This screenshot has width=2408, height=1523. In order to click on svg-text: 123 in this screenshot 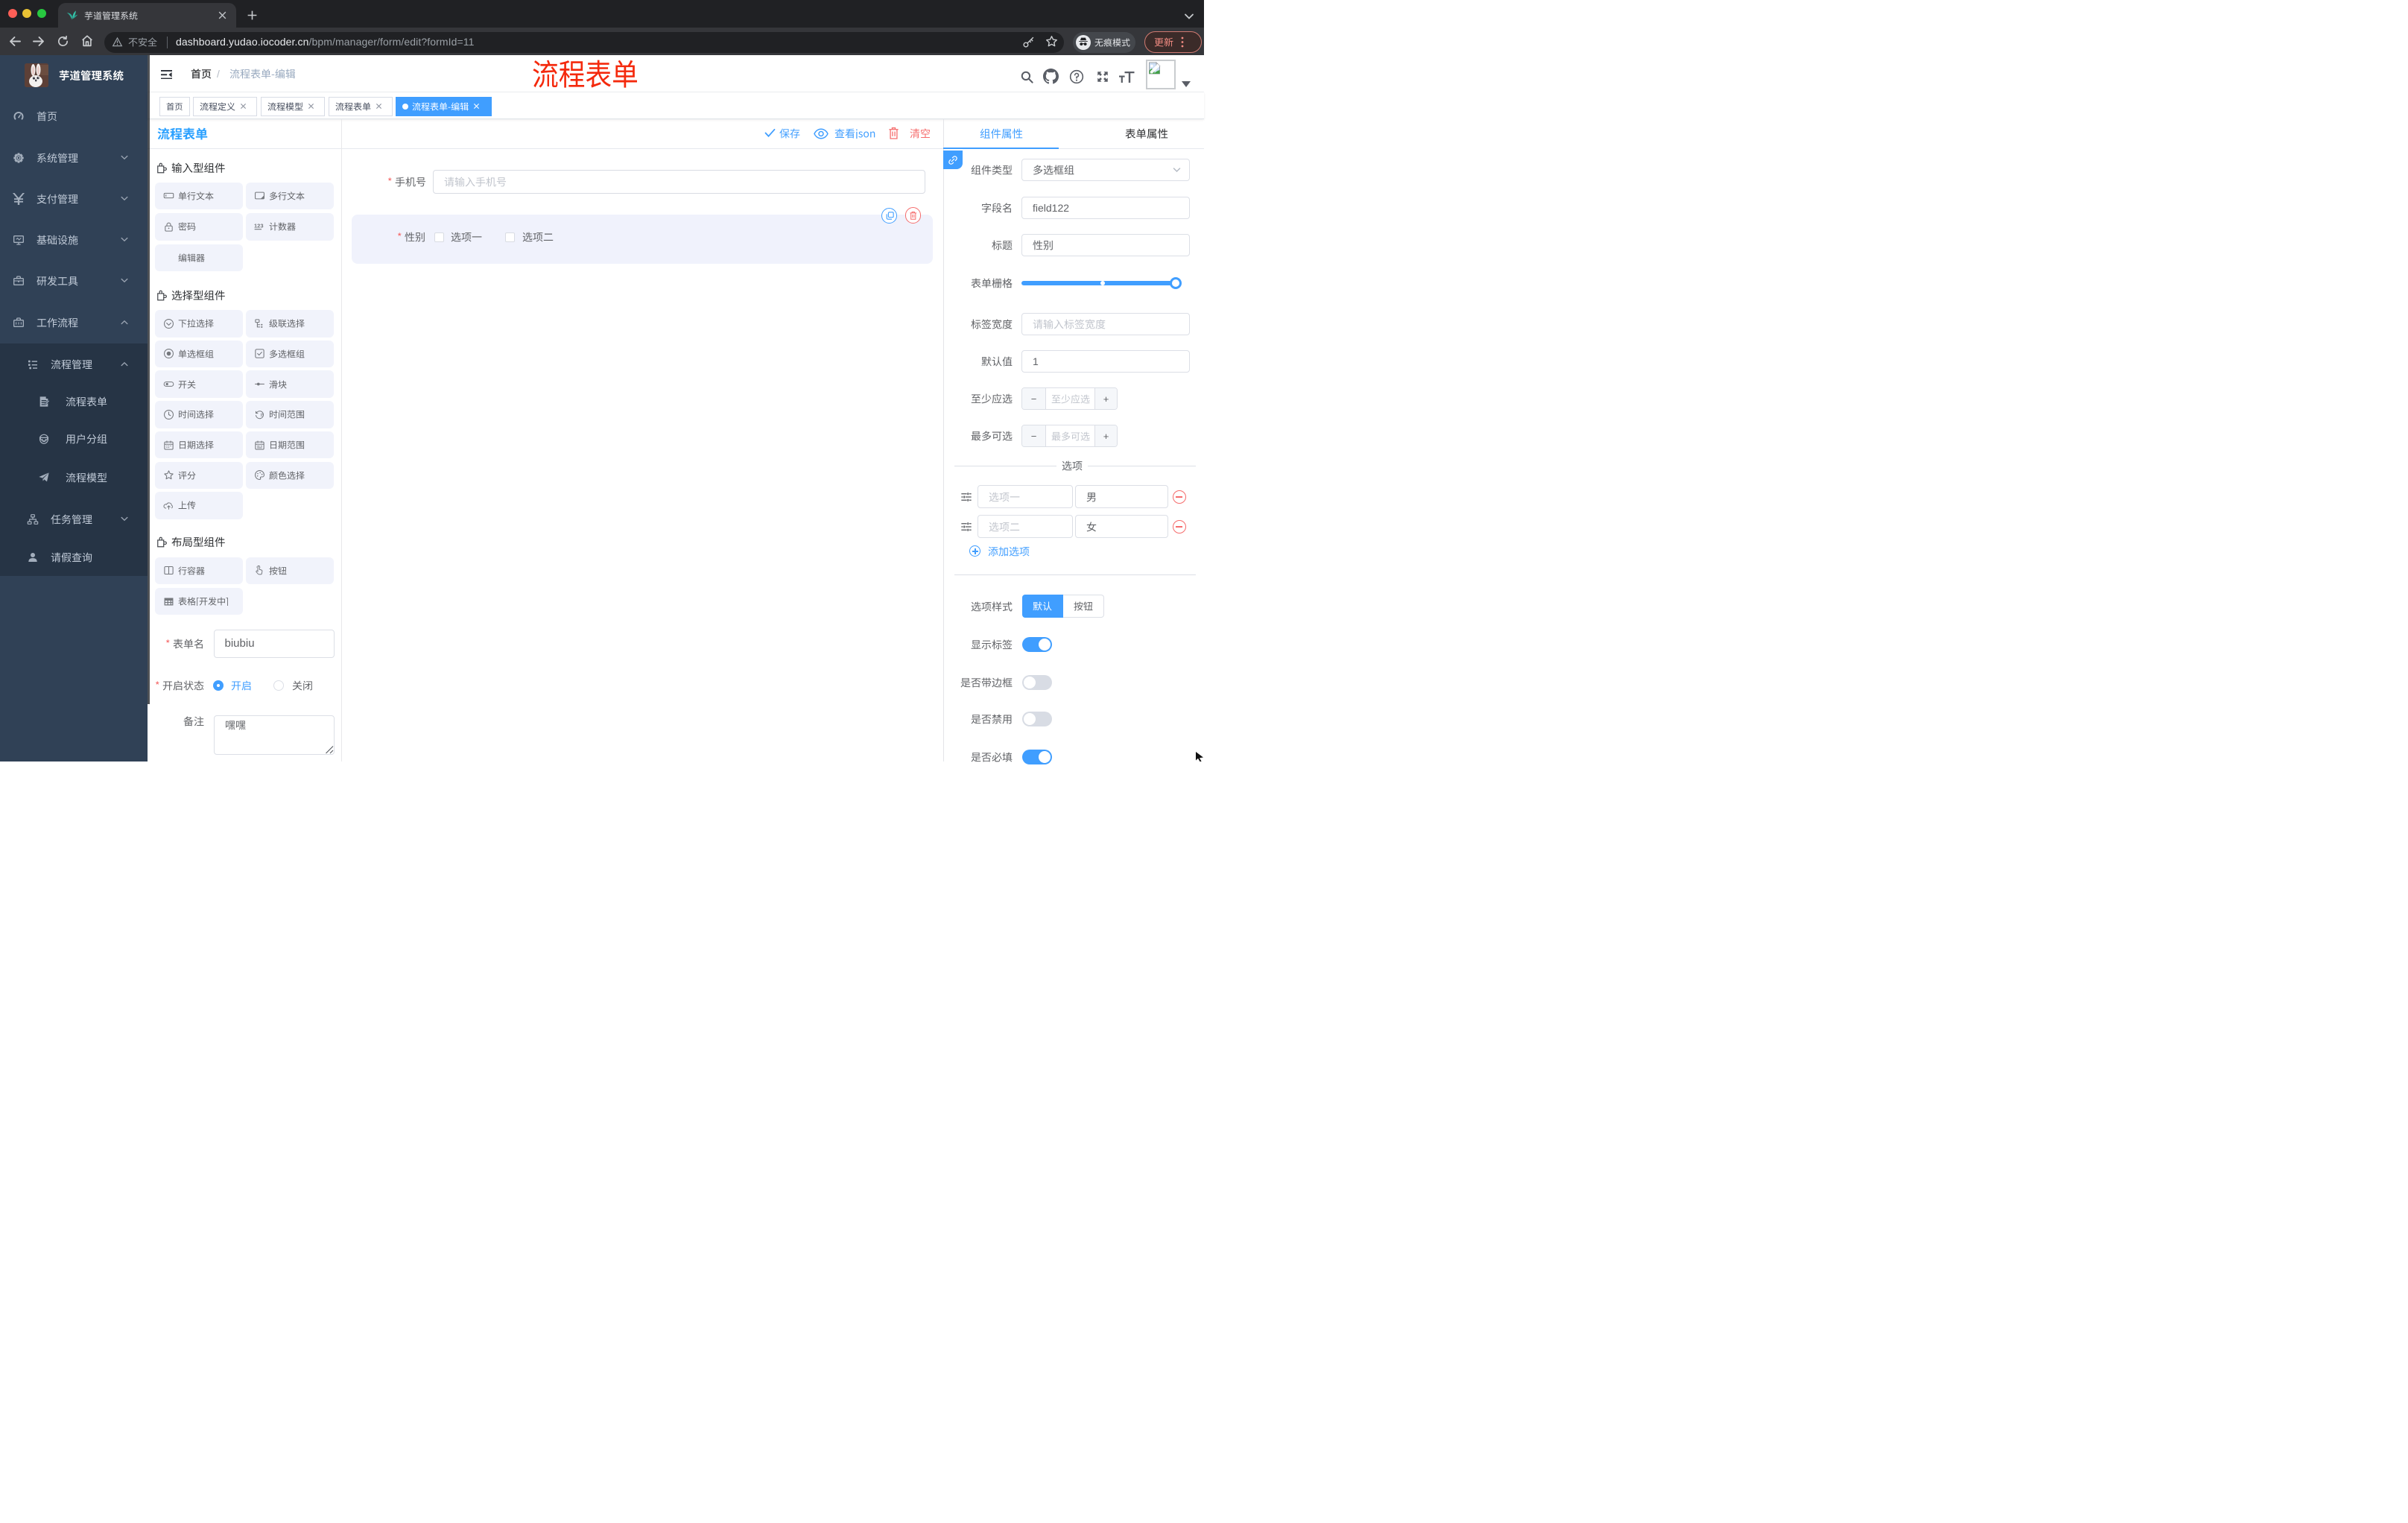, I will do `click(259, 226)`.